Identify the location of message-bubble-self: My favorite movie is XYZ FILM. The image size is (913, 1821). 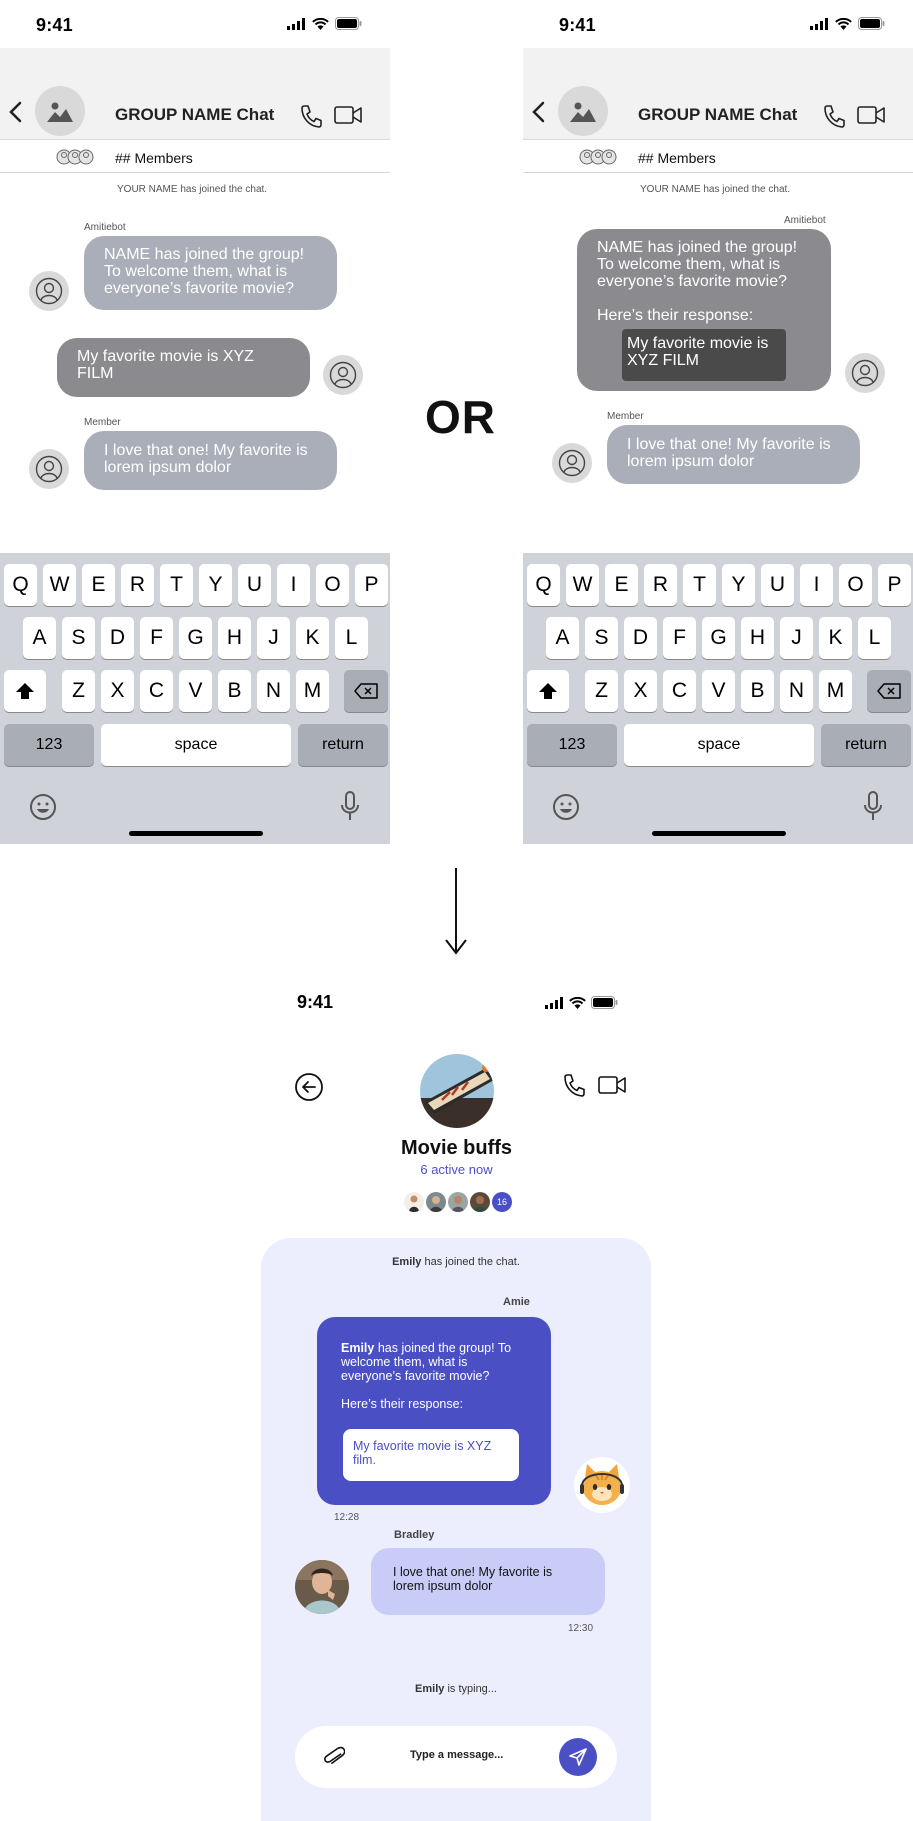
(183, 367).